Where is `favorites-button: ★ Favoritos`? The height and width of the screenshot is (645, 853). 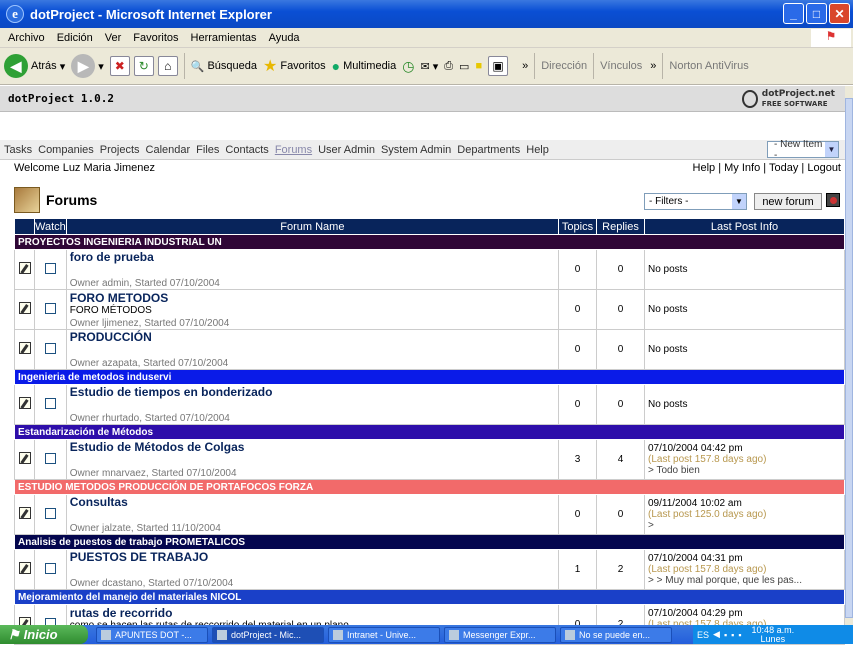
favorites-button: ★ Favoritos is located at coordinates (294, 66).